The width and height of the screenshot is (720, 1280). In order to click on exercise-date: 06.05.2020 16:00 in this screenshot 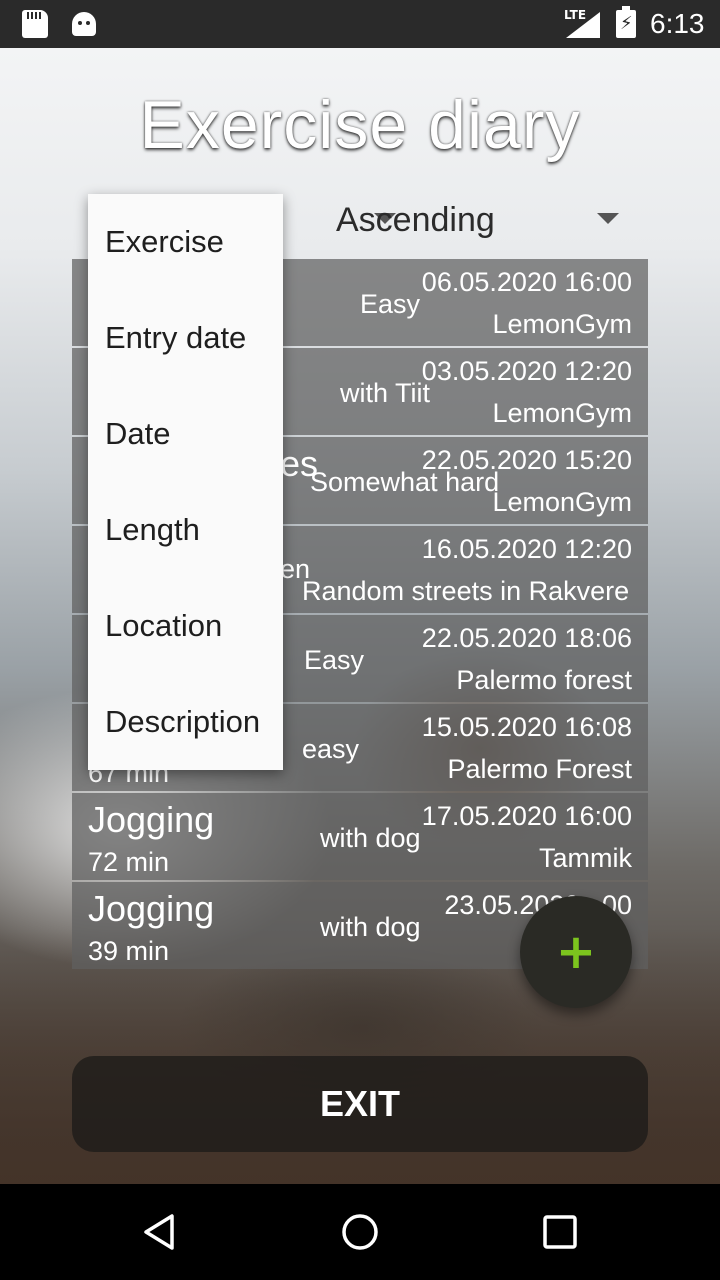, I will do `click(526, 282)`.